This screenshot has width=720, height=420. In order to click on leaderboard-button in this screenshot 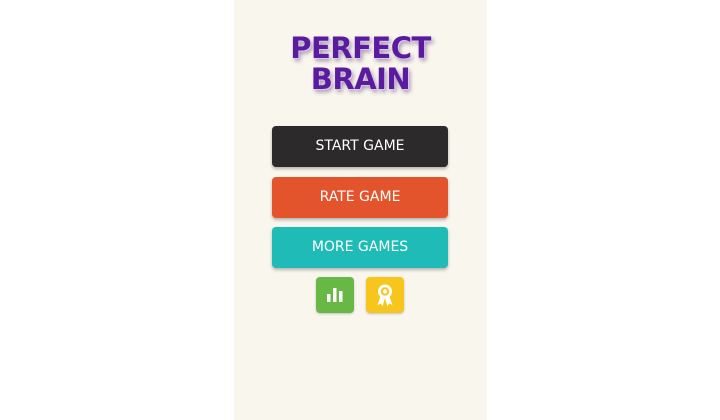, I will do `click(335, 295)`.